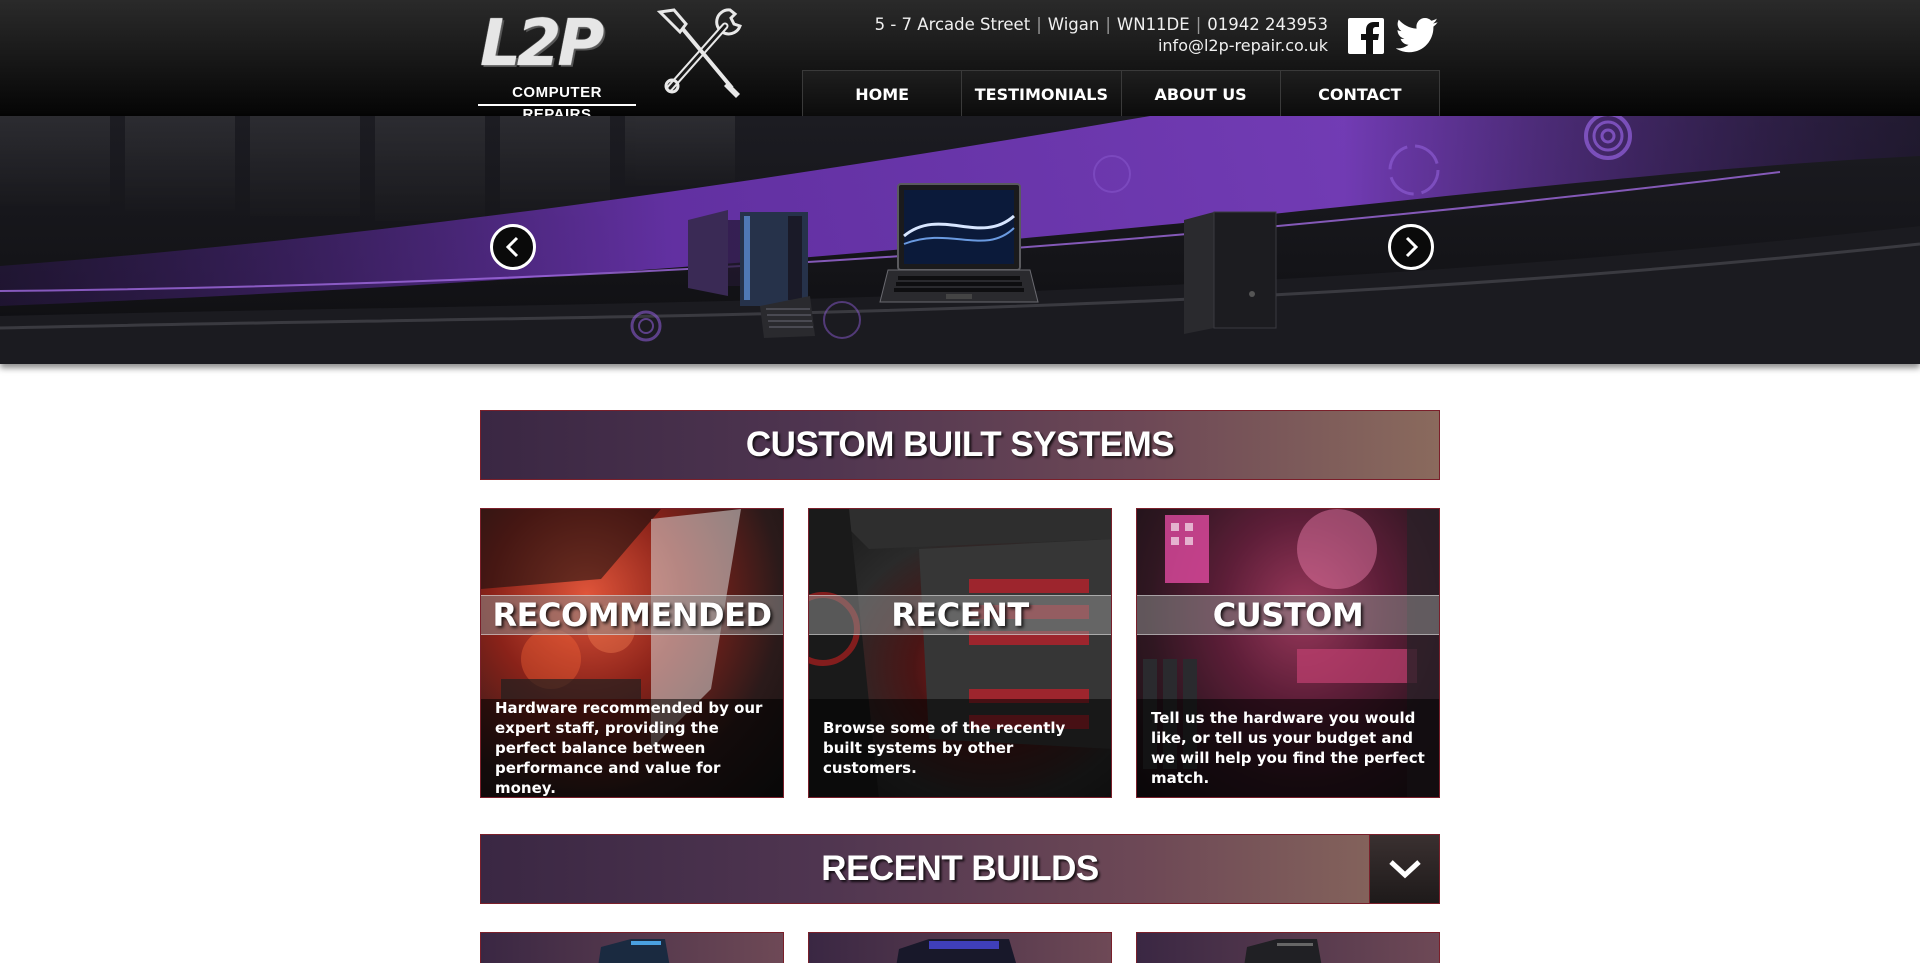 Image resolution: width=1920 pixels, height=963 pixels. Describe the element at coordinates (632, 615) in the screenshot. I see `card-title: RECOMMENDED` at that location.